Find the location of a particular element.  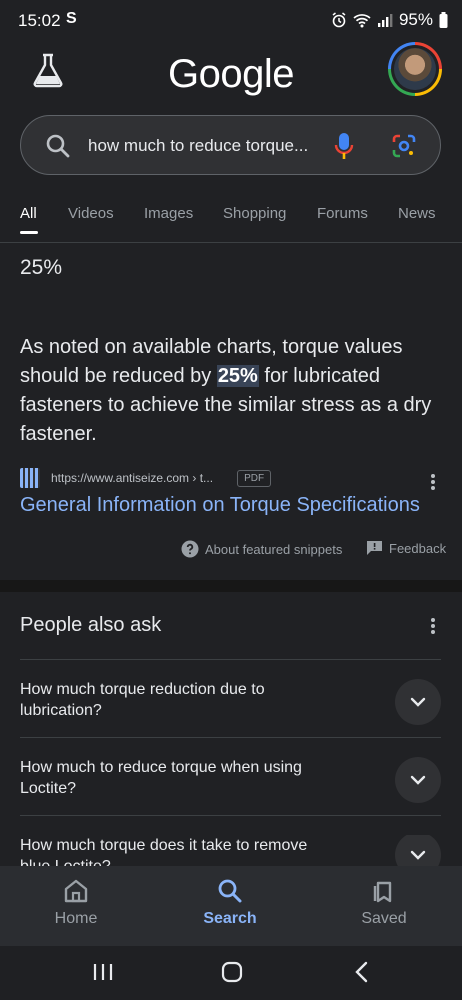

signal-icon is located at coordinates (385, 20).